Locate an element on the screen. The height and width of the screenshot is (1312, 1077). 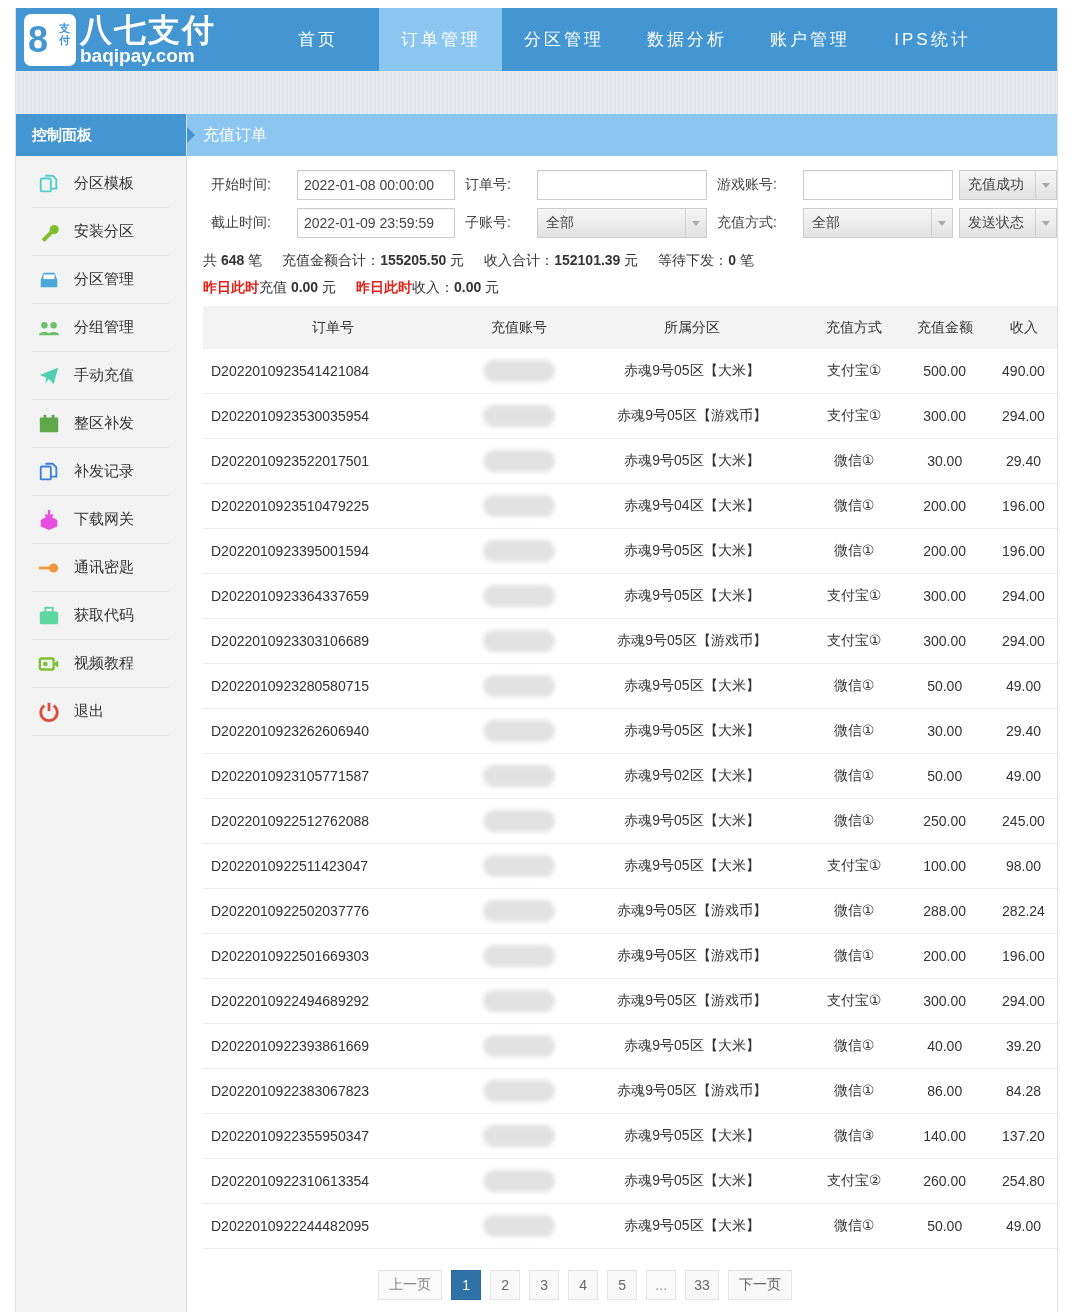
sidebar-item: 分组管理 is located at coordinates (100, 328).